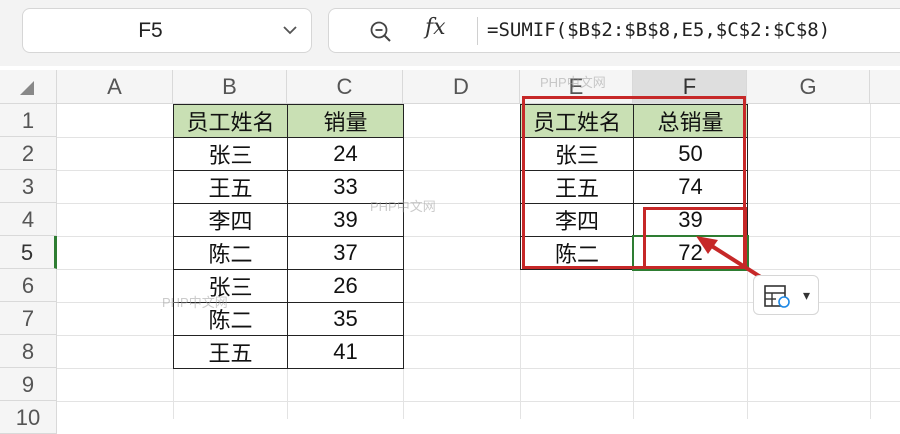 The width and height of the screenshot is (900, 434). What do you see at coordinates (28, 186) in the screenshot?
I see `row-header-3: 3` at bounding box center [28, 186].